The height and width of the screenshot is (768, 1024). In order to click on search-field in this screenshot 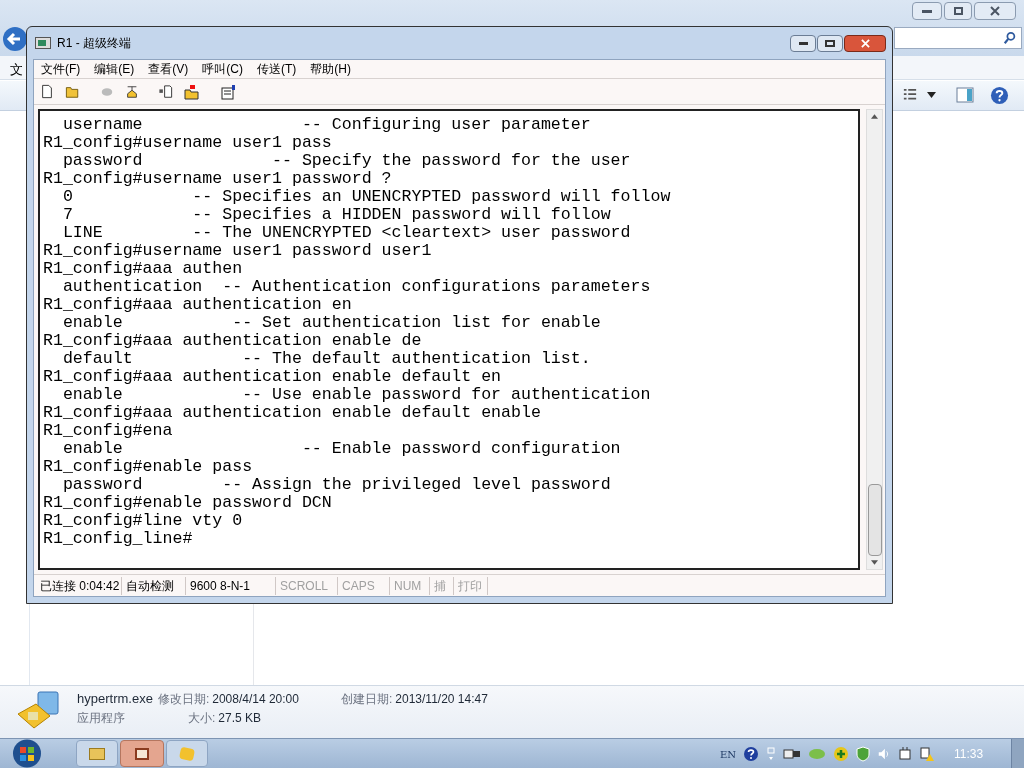, I will do `click(958, 38)`.